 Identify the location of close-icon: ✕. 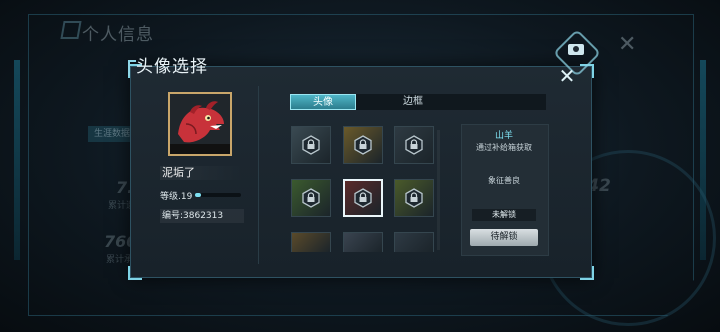
(567, 76).